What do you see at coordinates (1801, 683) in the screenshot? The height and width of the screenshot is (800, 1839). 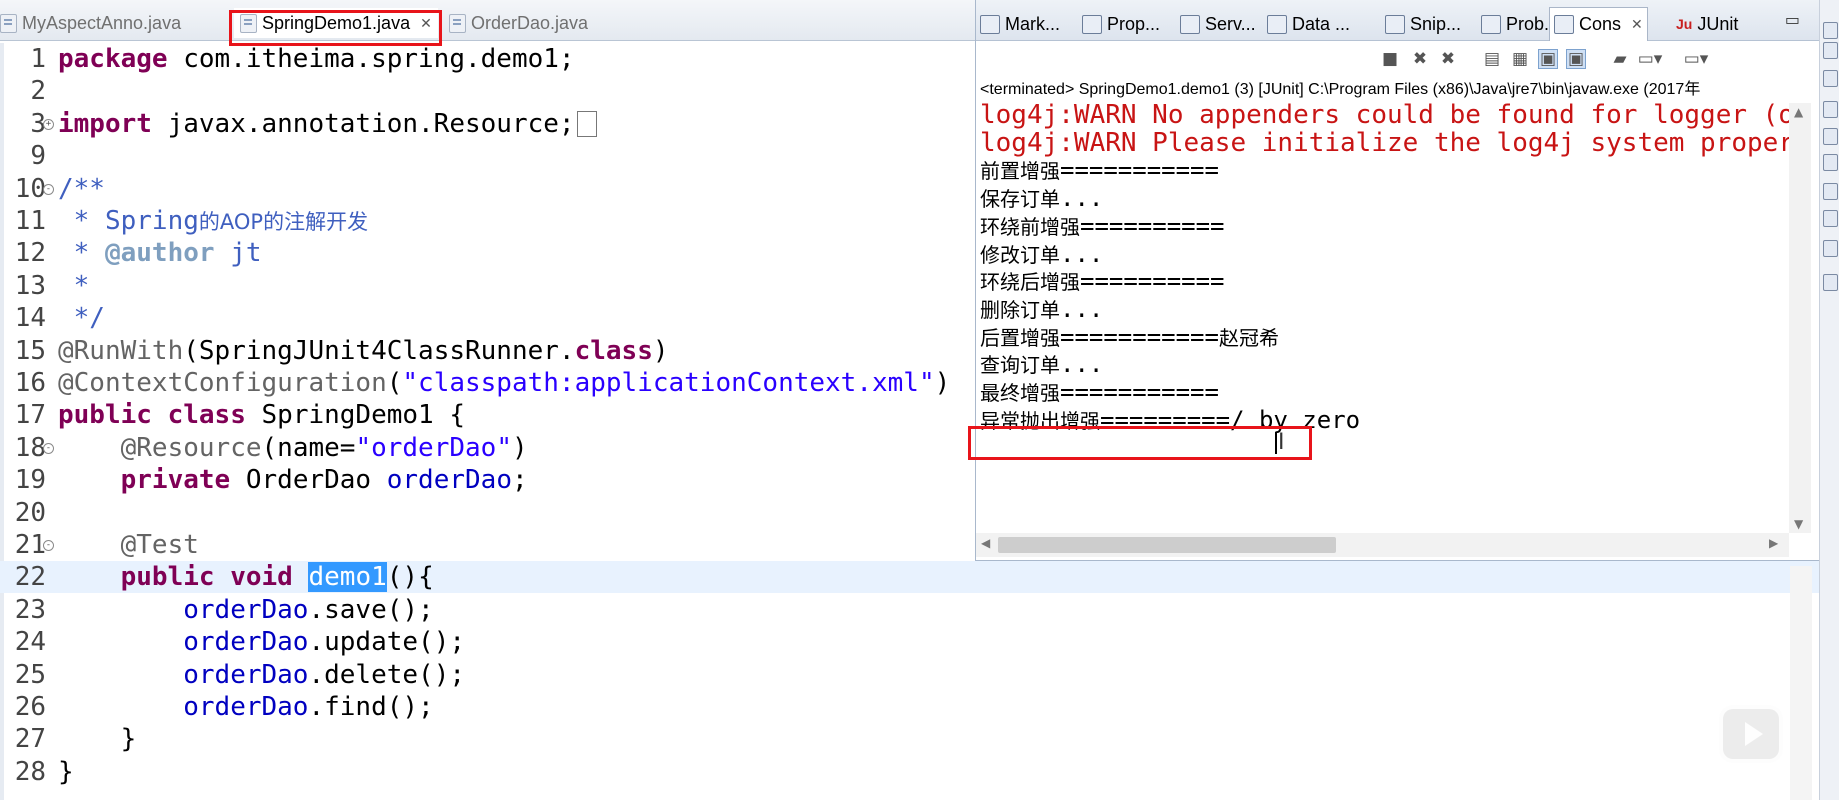 I see `editor-vertical-scrollbar` at bounding box center [1801, 683].